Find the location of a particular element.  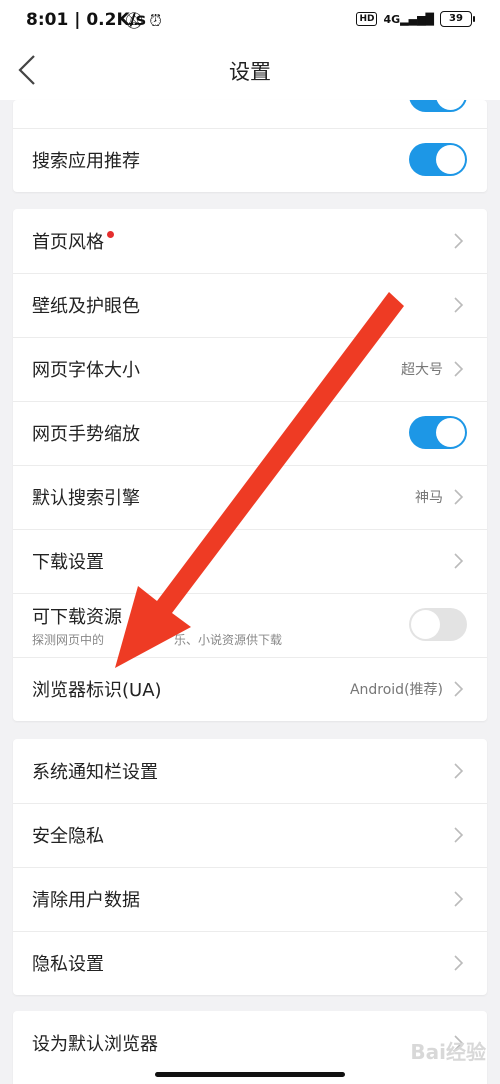

row-label: 壁纸及护眼色 is located at coordinates (86, 306).